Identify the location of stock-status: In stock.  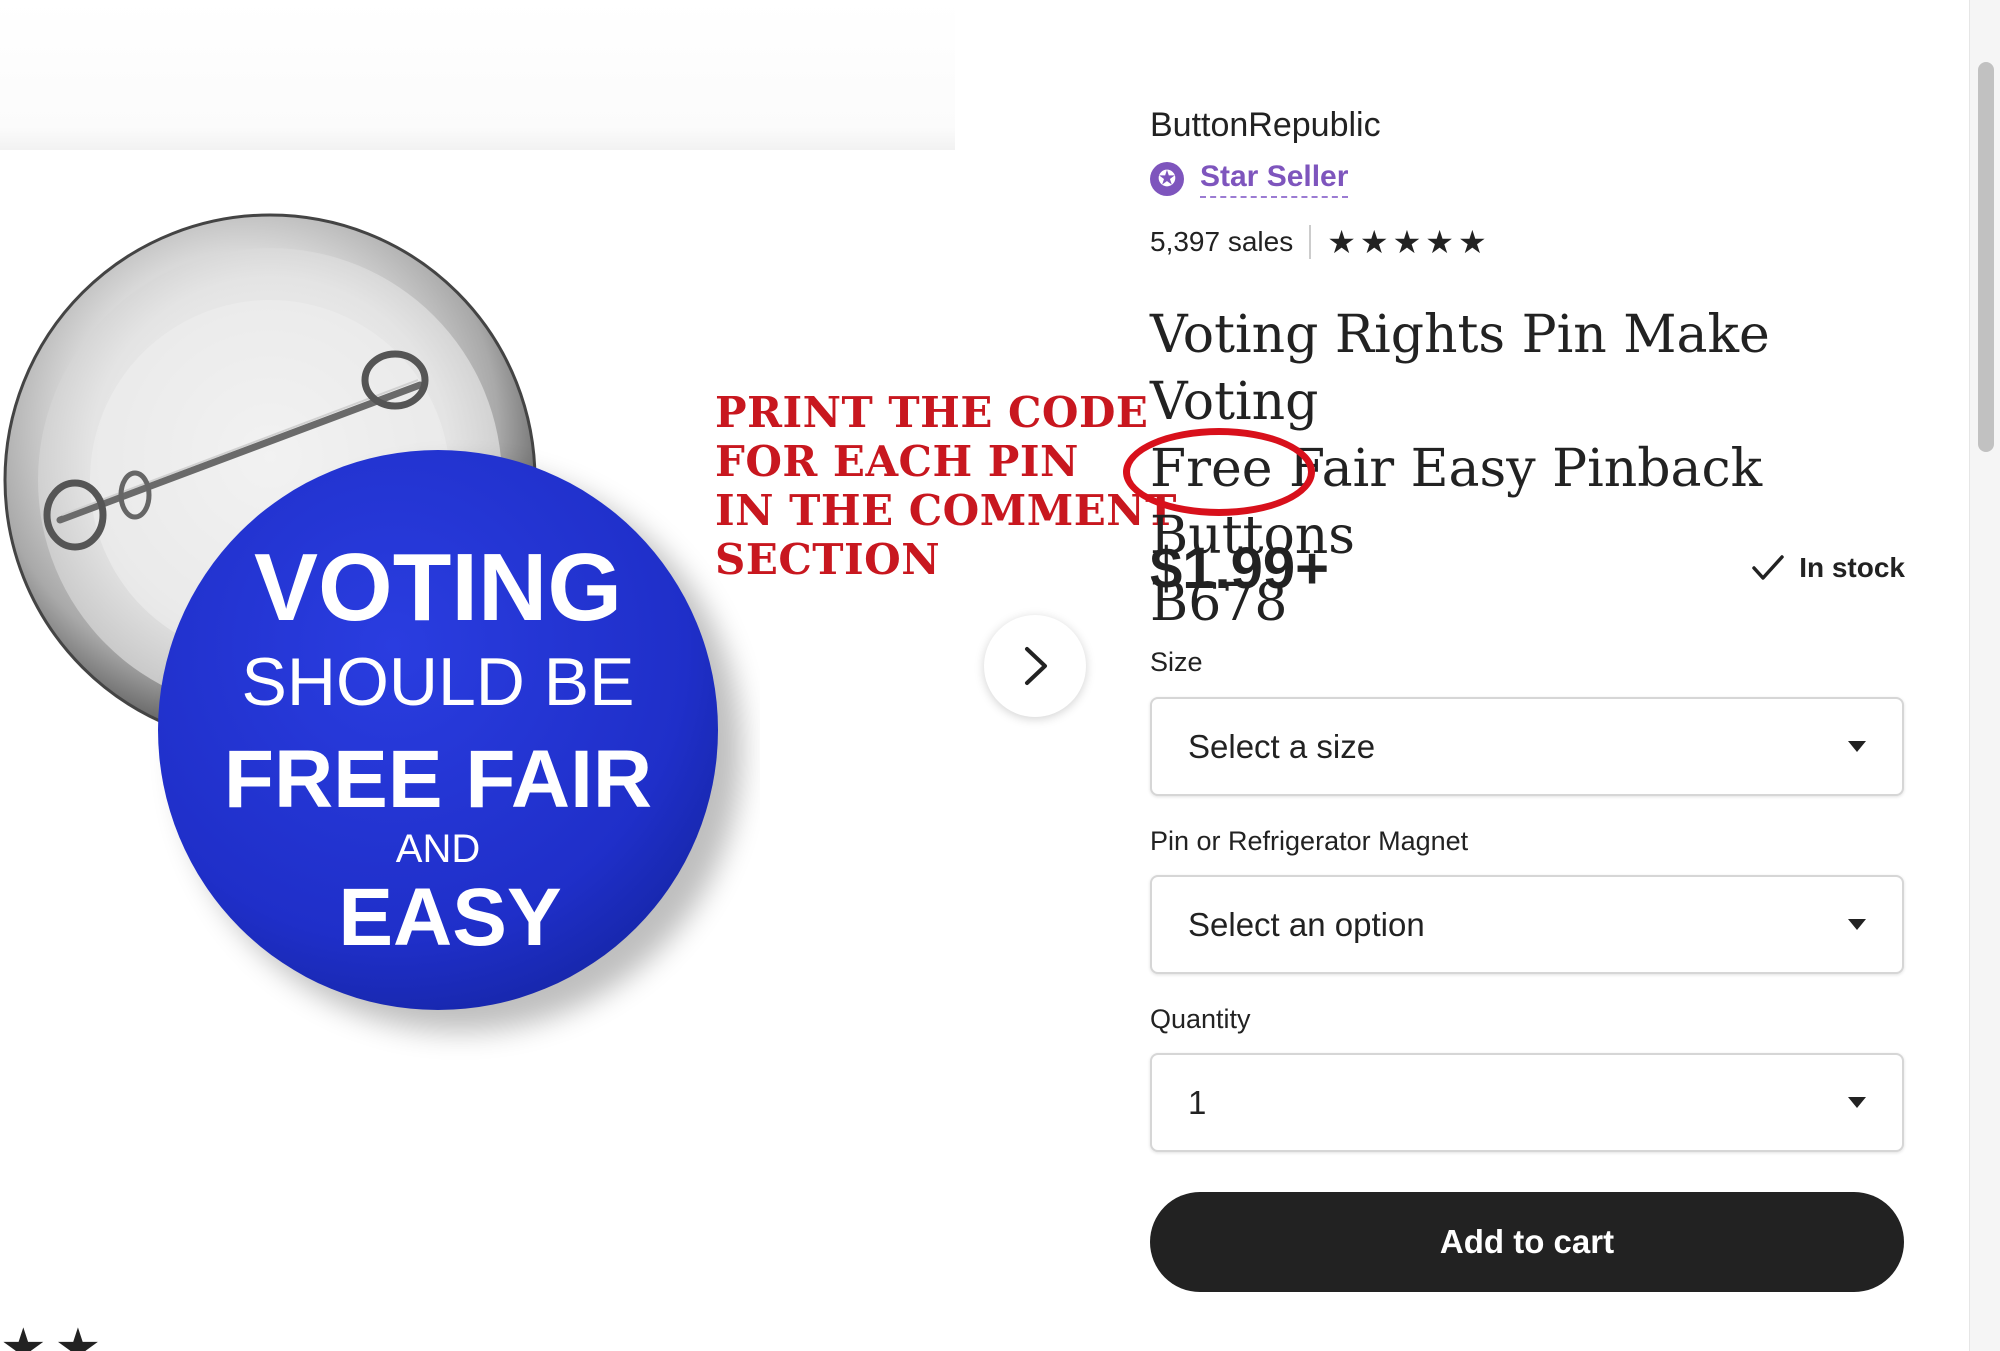
(1828, 568).